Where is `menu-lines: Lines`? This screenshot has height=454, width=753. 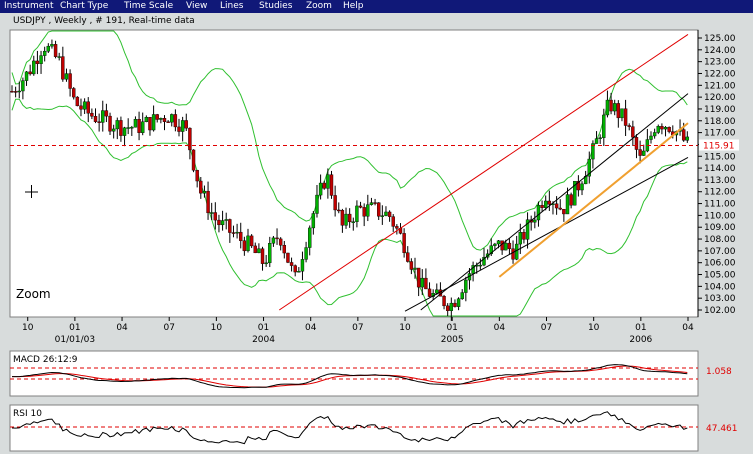
menu-lines: Lines is located at coordinates (231, 6).